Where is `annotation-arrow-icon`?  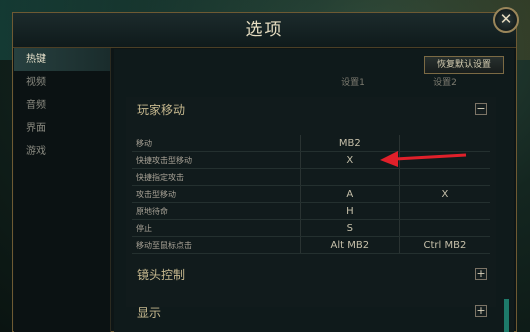
annotation-arrow-icon is located at coordinates (423, 159).